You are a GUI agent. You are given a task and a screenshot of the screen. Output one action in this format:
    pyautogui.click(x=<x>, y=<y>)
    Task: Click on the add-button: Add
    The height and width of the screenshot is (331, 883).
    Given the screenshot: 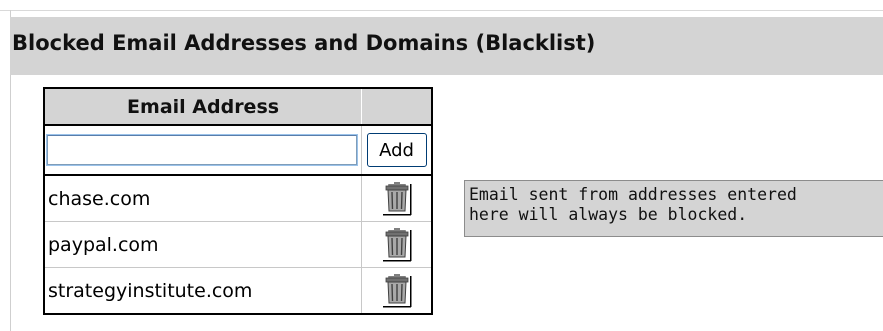 What is the action you would take?
    pyautogui.click(x=396, y=150)
    